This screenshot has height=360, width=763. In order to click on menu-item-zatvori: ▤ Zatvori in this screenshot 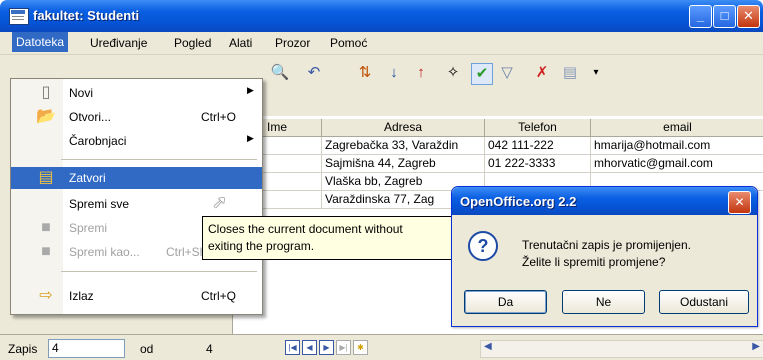, I will do `click(136, 178)`.